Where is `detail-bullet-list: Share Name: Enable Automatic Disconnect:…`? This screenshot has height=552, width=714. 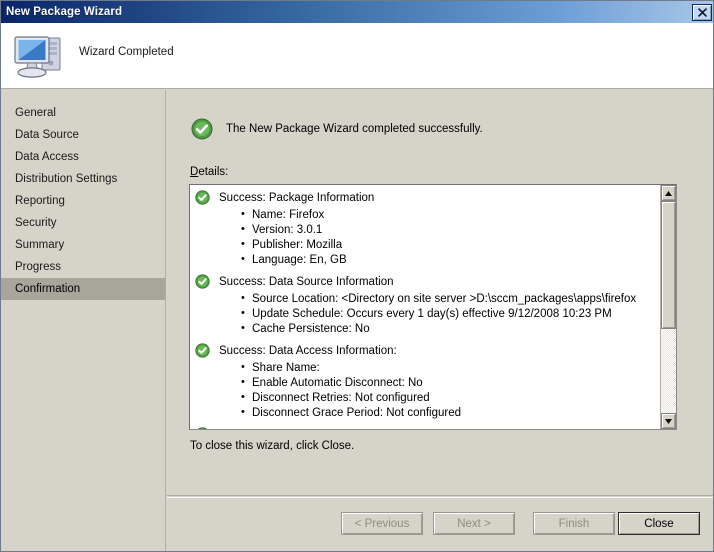 detail-bullet-list: Share Name: Enable Automatic Disconnect:… is located at coordinates (425, 390).